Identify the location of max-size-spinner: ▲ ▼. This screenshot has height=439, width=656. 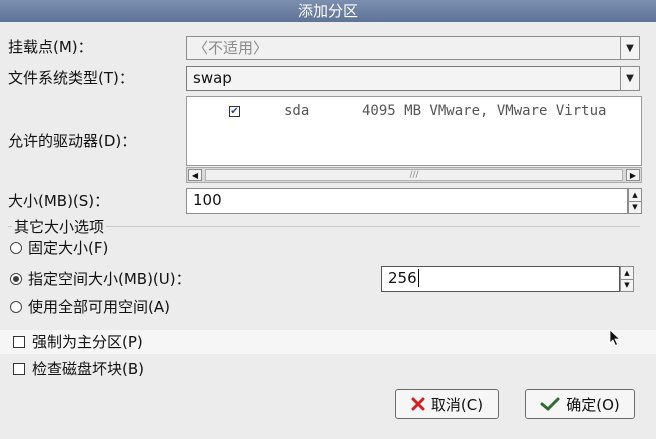
(627, 279).